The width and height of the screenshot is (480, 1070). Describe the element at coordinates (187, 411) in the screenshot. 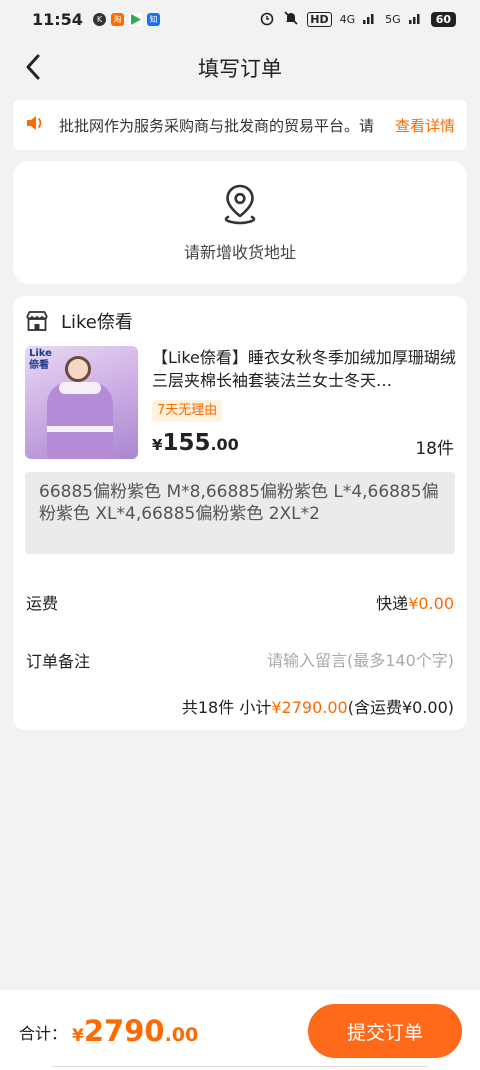

I see `return-policy-tag: 7天无理由` at that location.